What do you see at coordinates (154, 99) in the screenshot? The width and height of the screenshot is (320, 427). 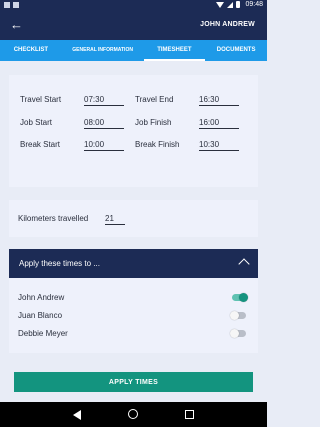 I see `travel-end-label: Travel End` at bounding box center [154, 99].